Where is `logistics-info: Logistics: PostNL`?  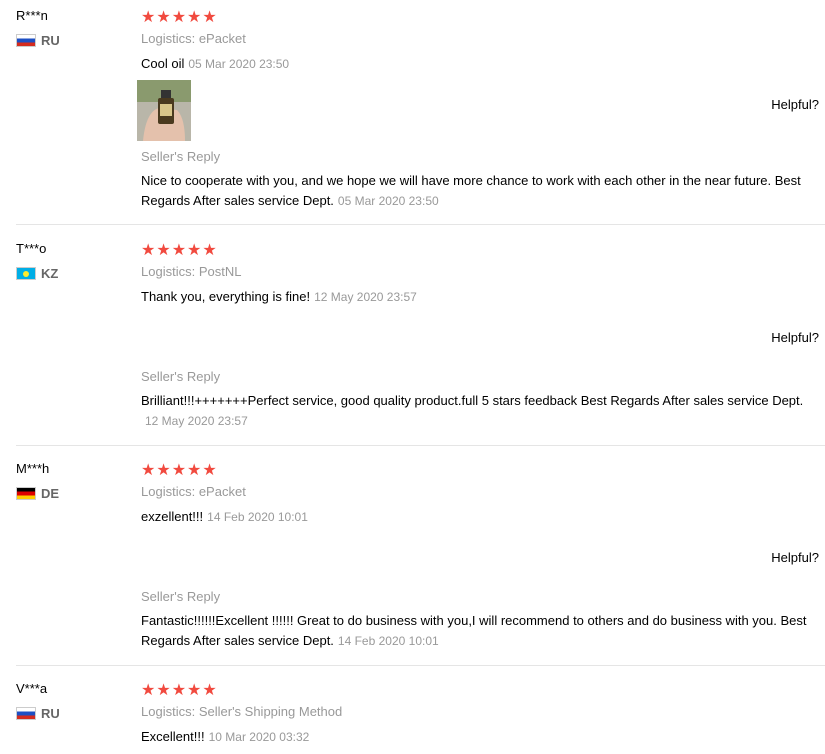
logistics-info: Logistics: PostNL is located at coordinates (191, 271).